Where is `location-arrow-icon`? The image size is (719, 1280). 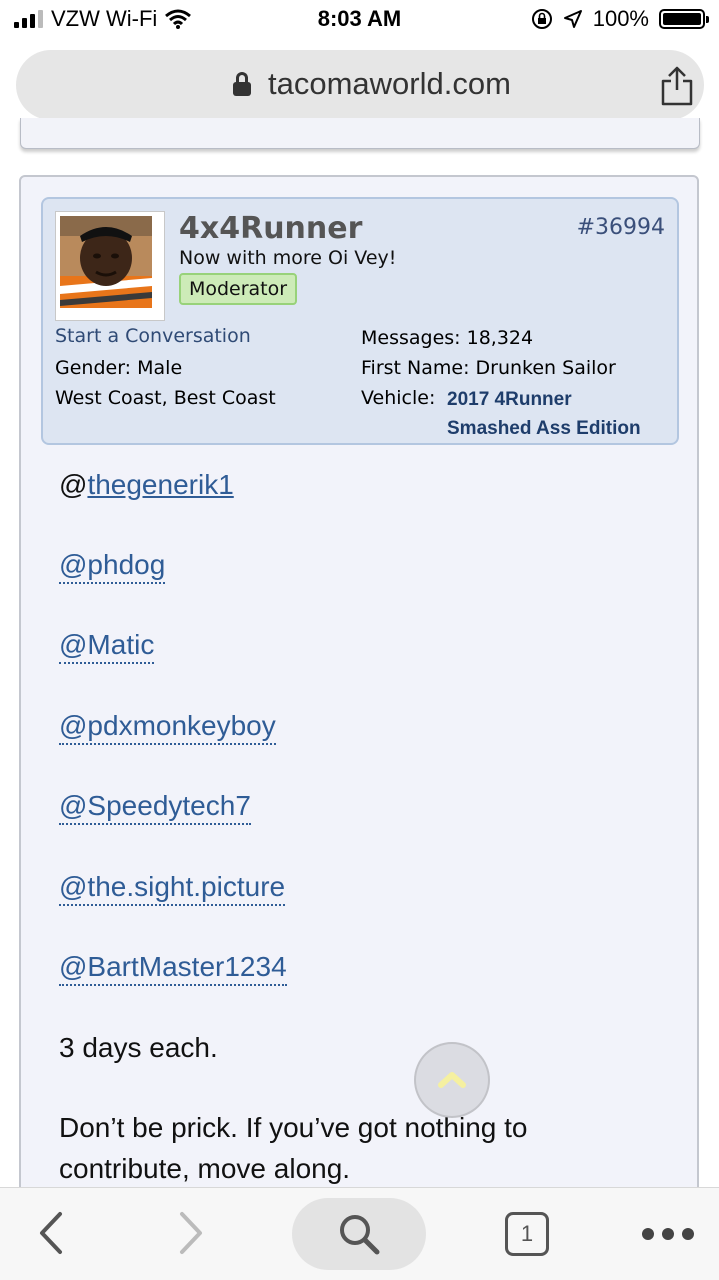 location-arrow-icon is located at coordinates (572, 19).